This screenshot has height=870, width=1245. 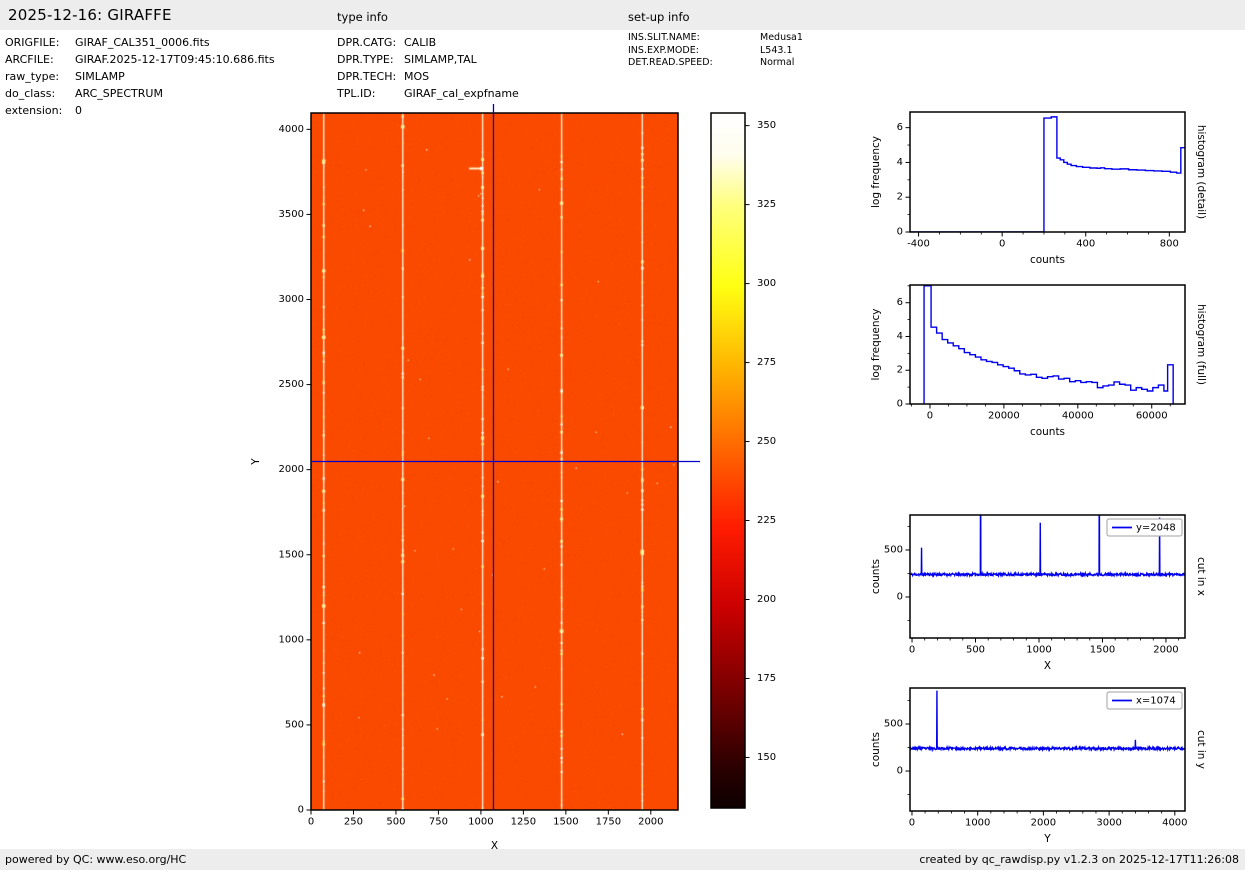 I want to click on footer-left-text: powered by QC: www.eso.org/HC, so click(x=96, y=859).